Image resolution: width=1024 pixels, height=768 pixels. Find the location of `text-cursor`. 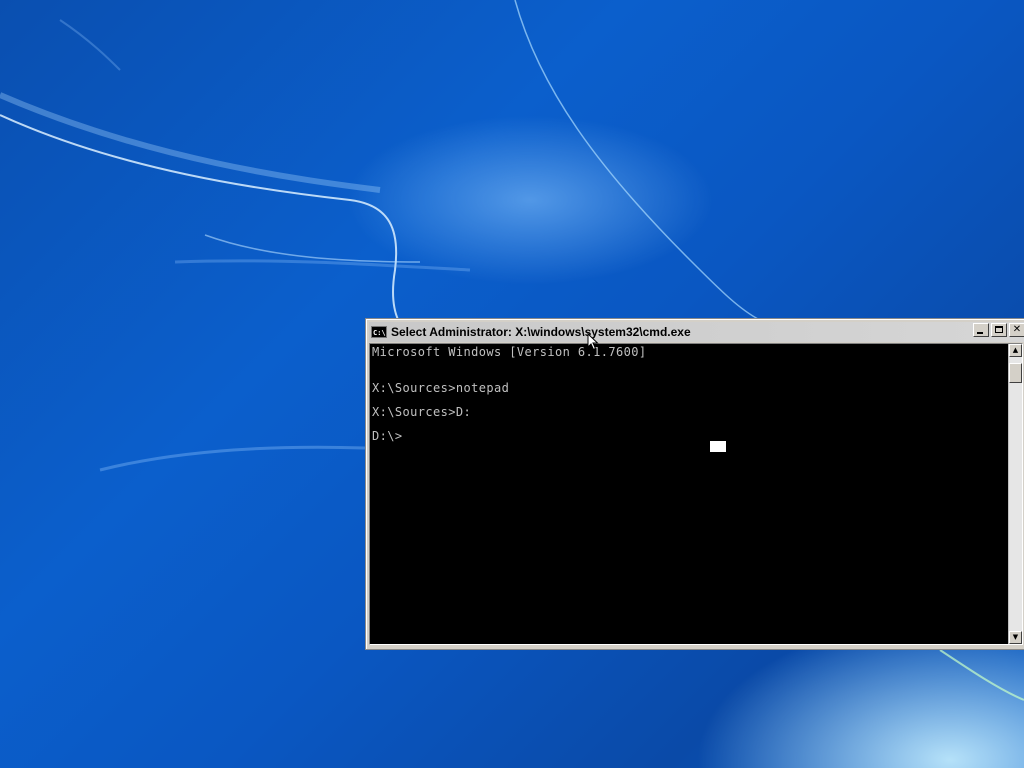

text-cursor is located at coordinates (718, 446).